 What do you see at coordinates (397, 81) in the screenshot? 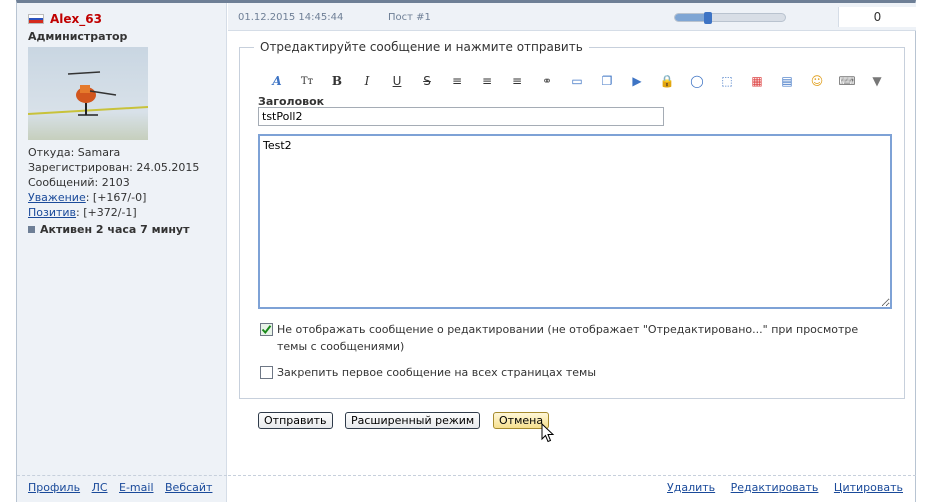
I see `underline-icon: U` at bounding box center [397, 81].